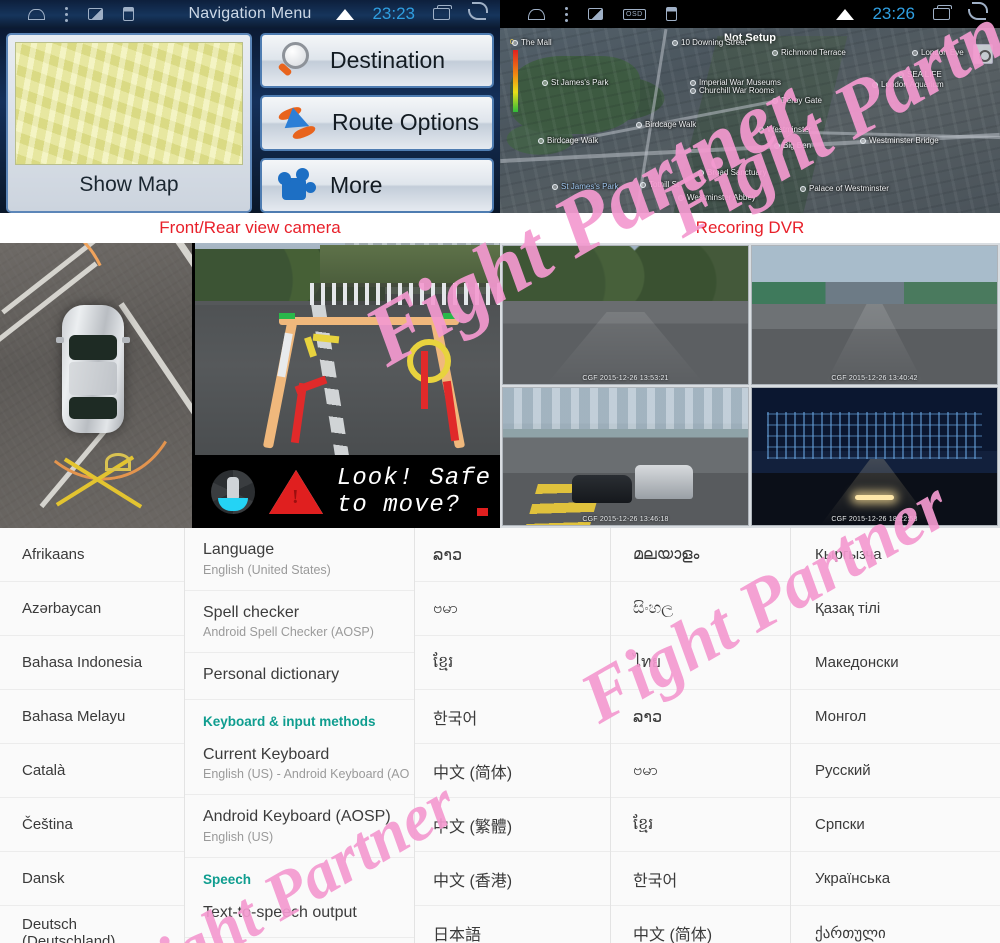 The image size is (1000, 943). What do you see at coordinates (895, 879) in the screenshot?
I see `language-list-item: Українська` at bounding box center [895, 879].